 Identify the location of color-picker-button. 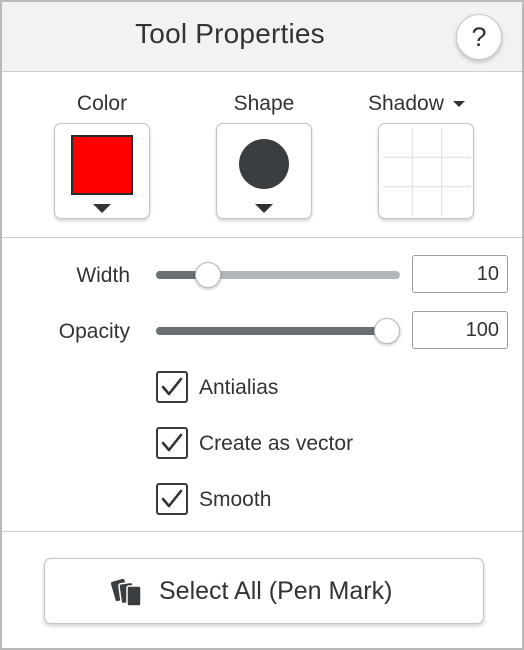
(102, 171).